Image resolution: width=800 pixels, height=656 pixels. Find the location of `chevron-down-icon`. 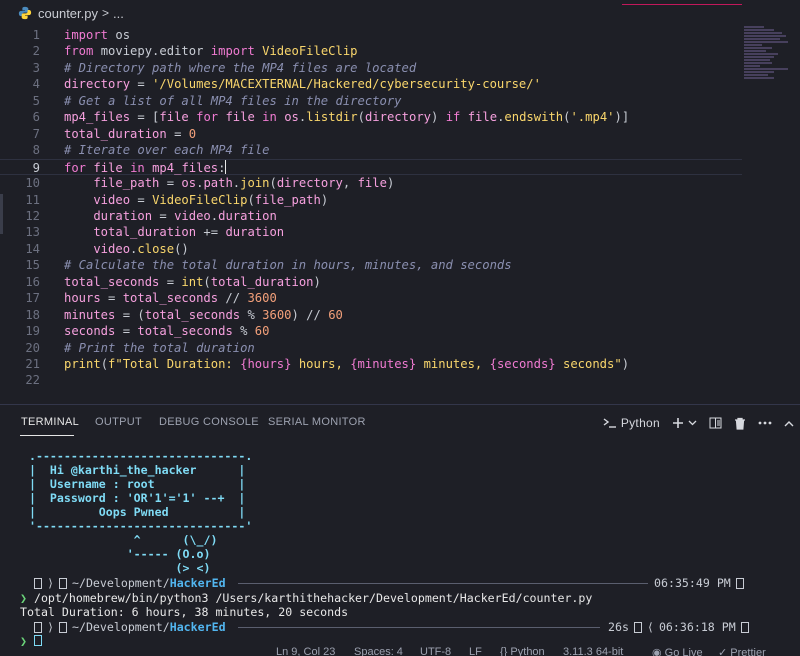

chevron-down-icon is located at coordinates (692, 423).